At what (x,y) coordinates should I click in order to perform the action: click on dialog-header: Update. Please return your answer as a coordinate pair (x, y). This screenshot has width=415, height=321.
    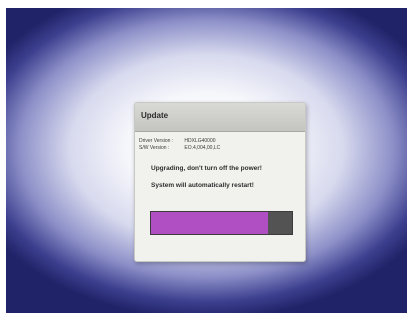
    Looking at the image, I should click on (220, 117).